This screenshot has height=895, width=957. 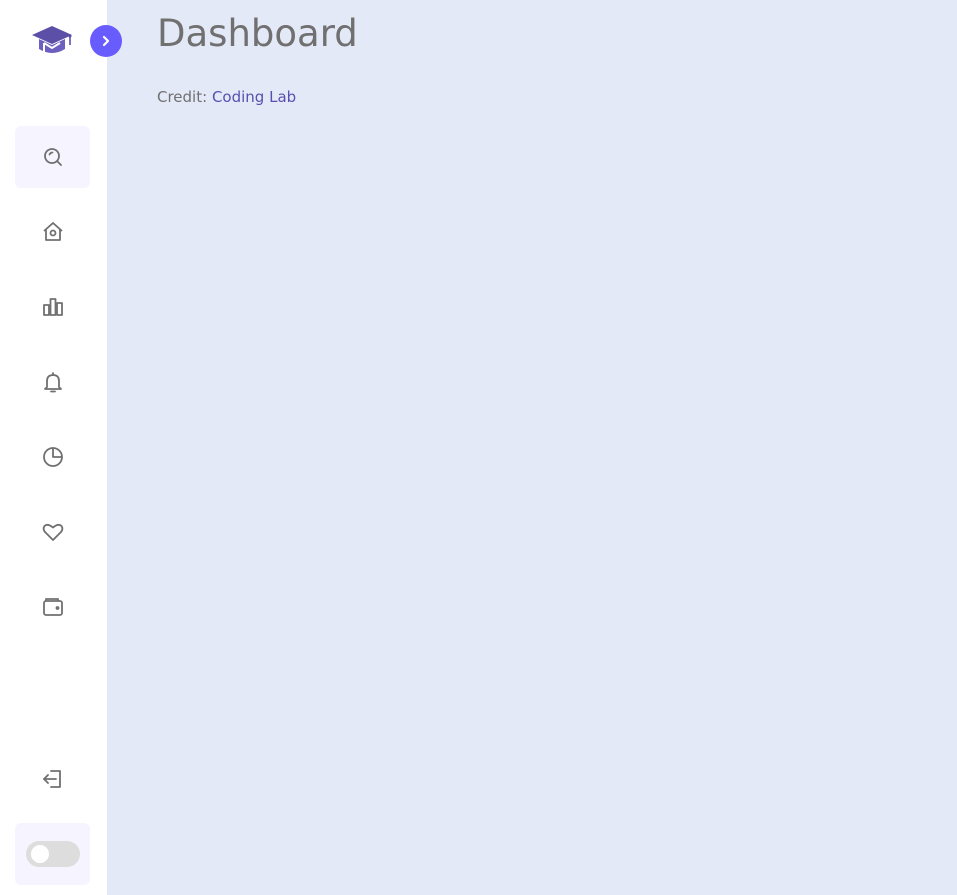 I want to click on search-icon, so click(x=52, y=157).